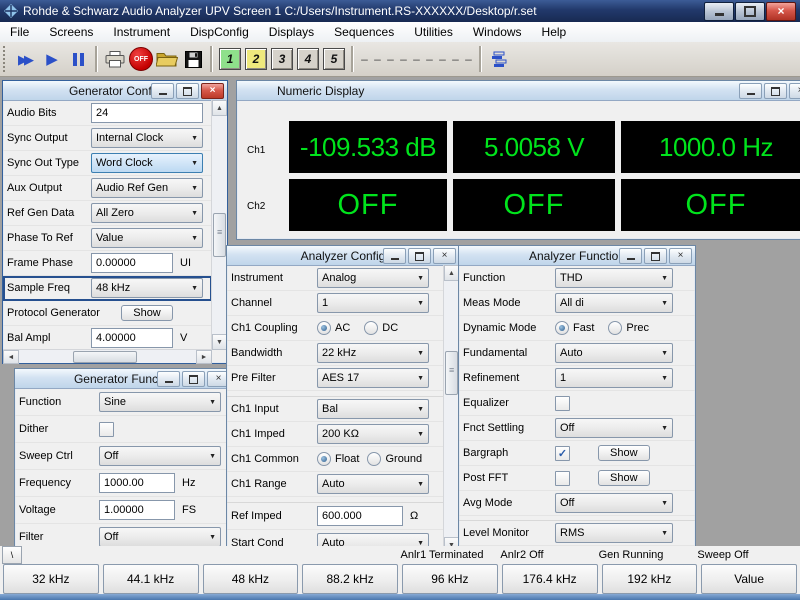 This screenshot has height=600, width=800. I want to click on refinement-select: 1 ▼, so click(614, 378).